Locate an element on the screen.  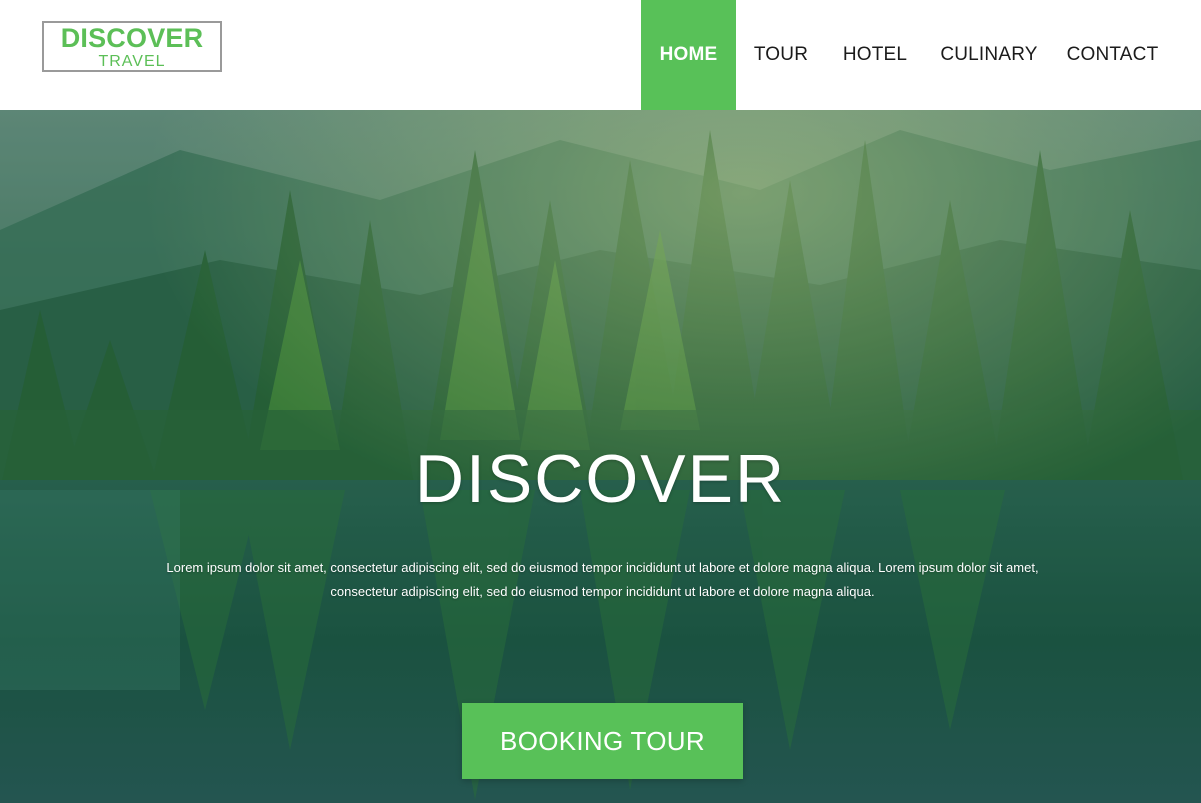
logo: DISCOVER TRAVEL is located at coordinates (132, 46).